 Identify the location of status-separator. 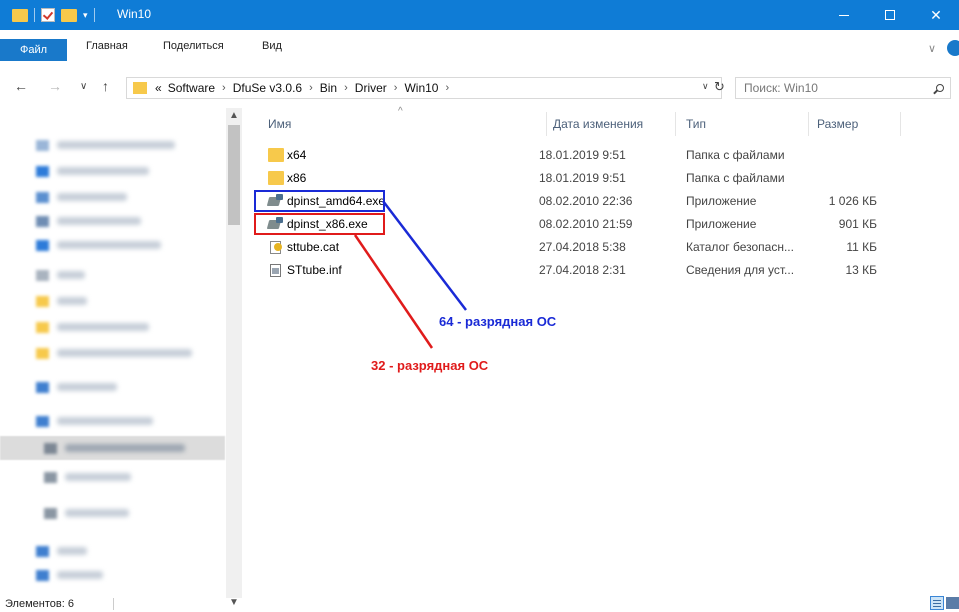
(113, 604).